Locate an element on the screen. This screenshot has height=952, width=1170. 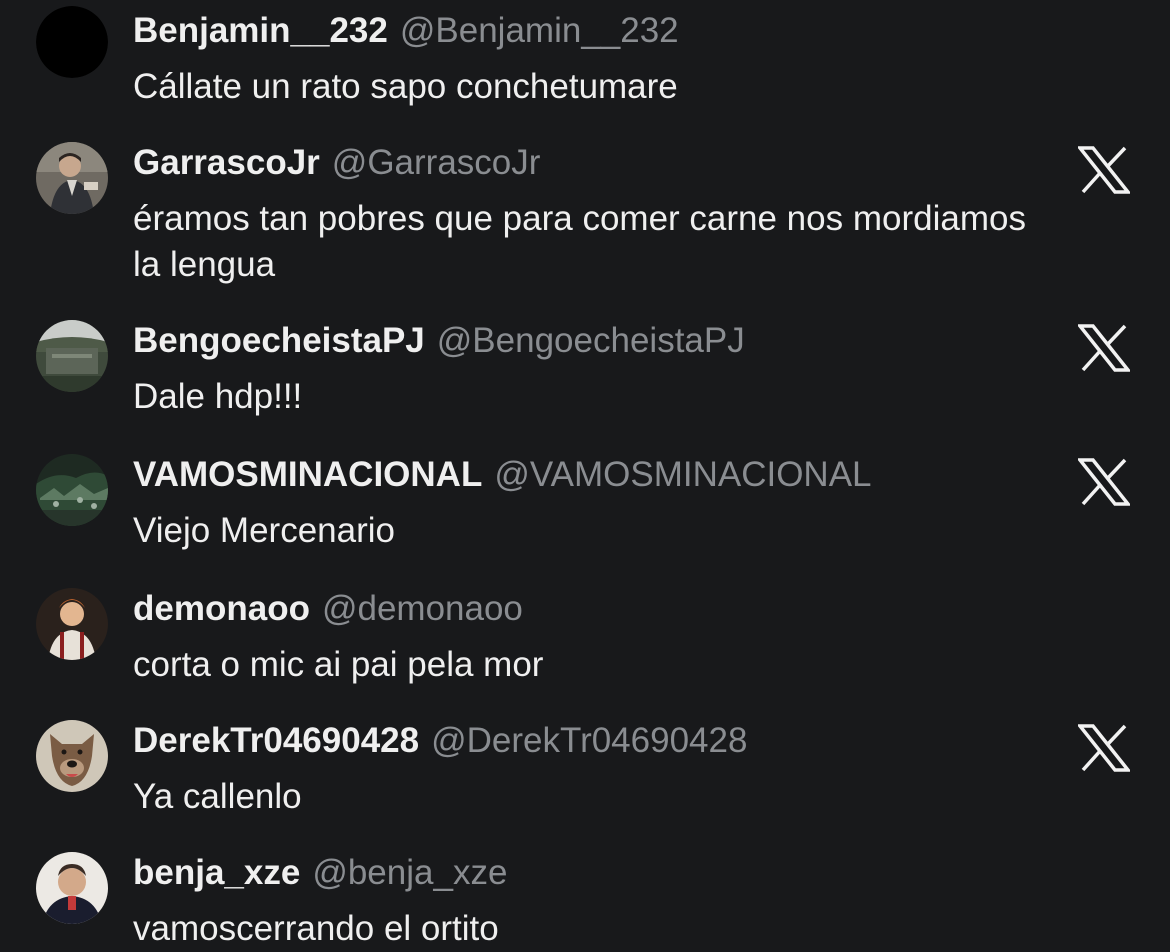
reply-header: DerekTr04690428 @DerekTr04690428 is located at coordinates (440, 741).